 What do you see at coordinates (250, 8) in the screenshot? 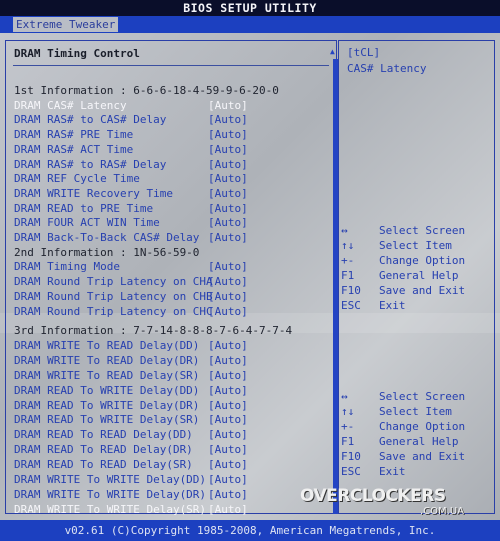
I see `window-title: BIOS SETUP UTILITY` at bounding box center [250, 8].